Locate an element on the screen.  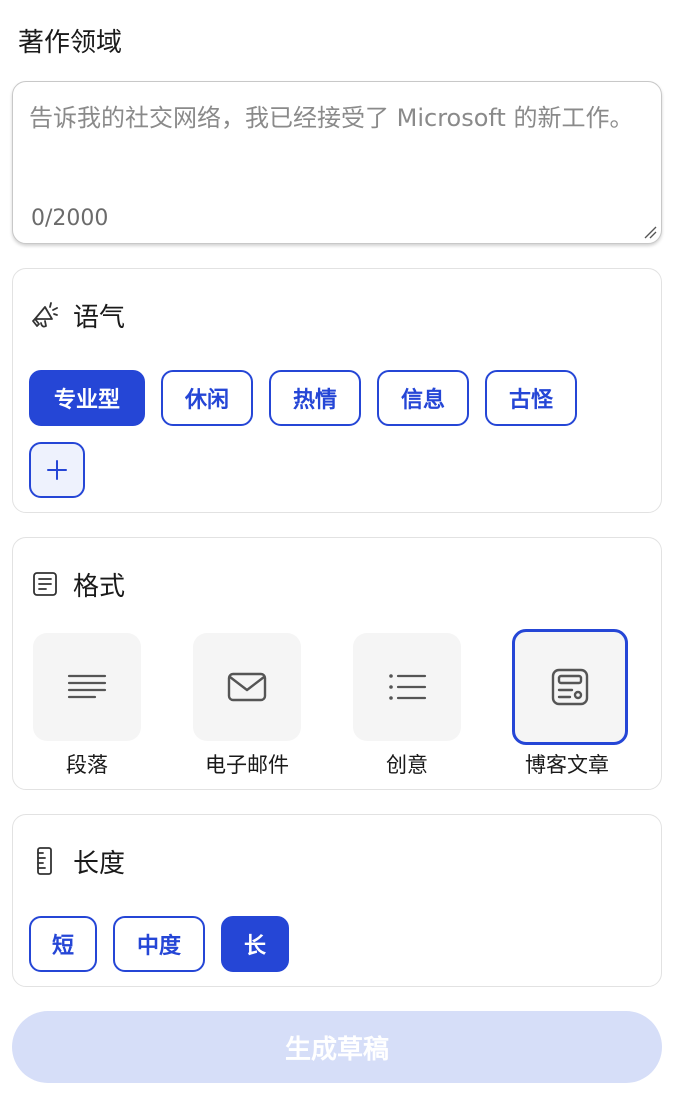
length-header: 长度 is located at coordinates (77, 861).